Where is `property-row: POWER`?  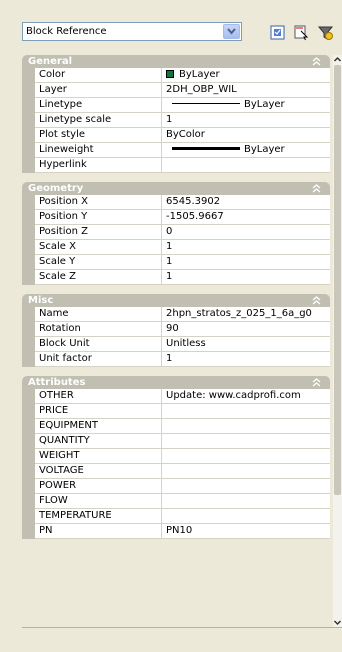 property-row: POWER is located at coordinates (182, 486).